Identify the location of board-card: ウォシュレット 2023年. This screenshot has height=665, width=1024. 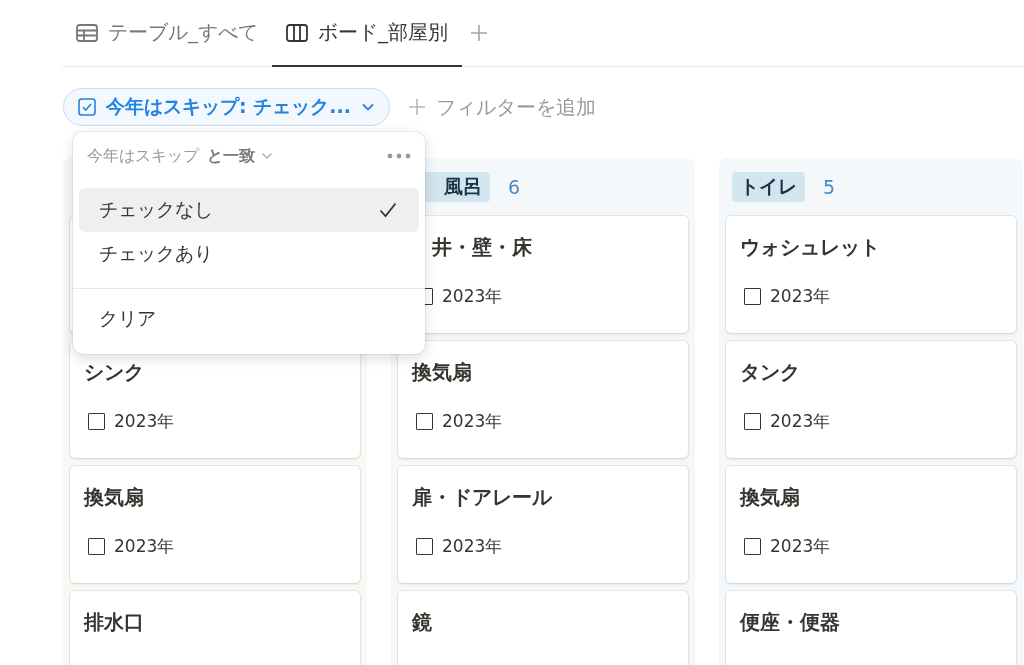
(871, 274).